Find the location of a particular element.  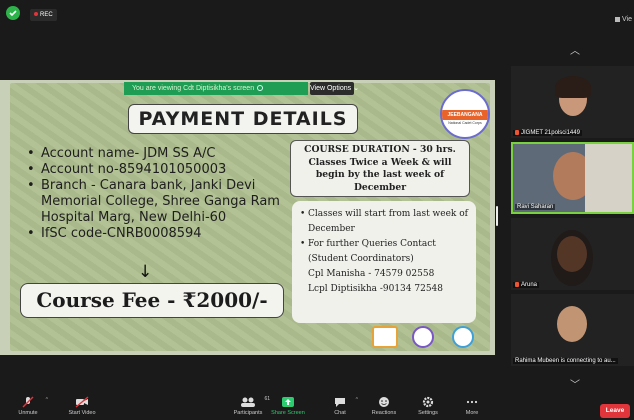

chat-label: Chat is located at coordinates (340, 413).